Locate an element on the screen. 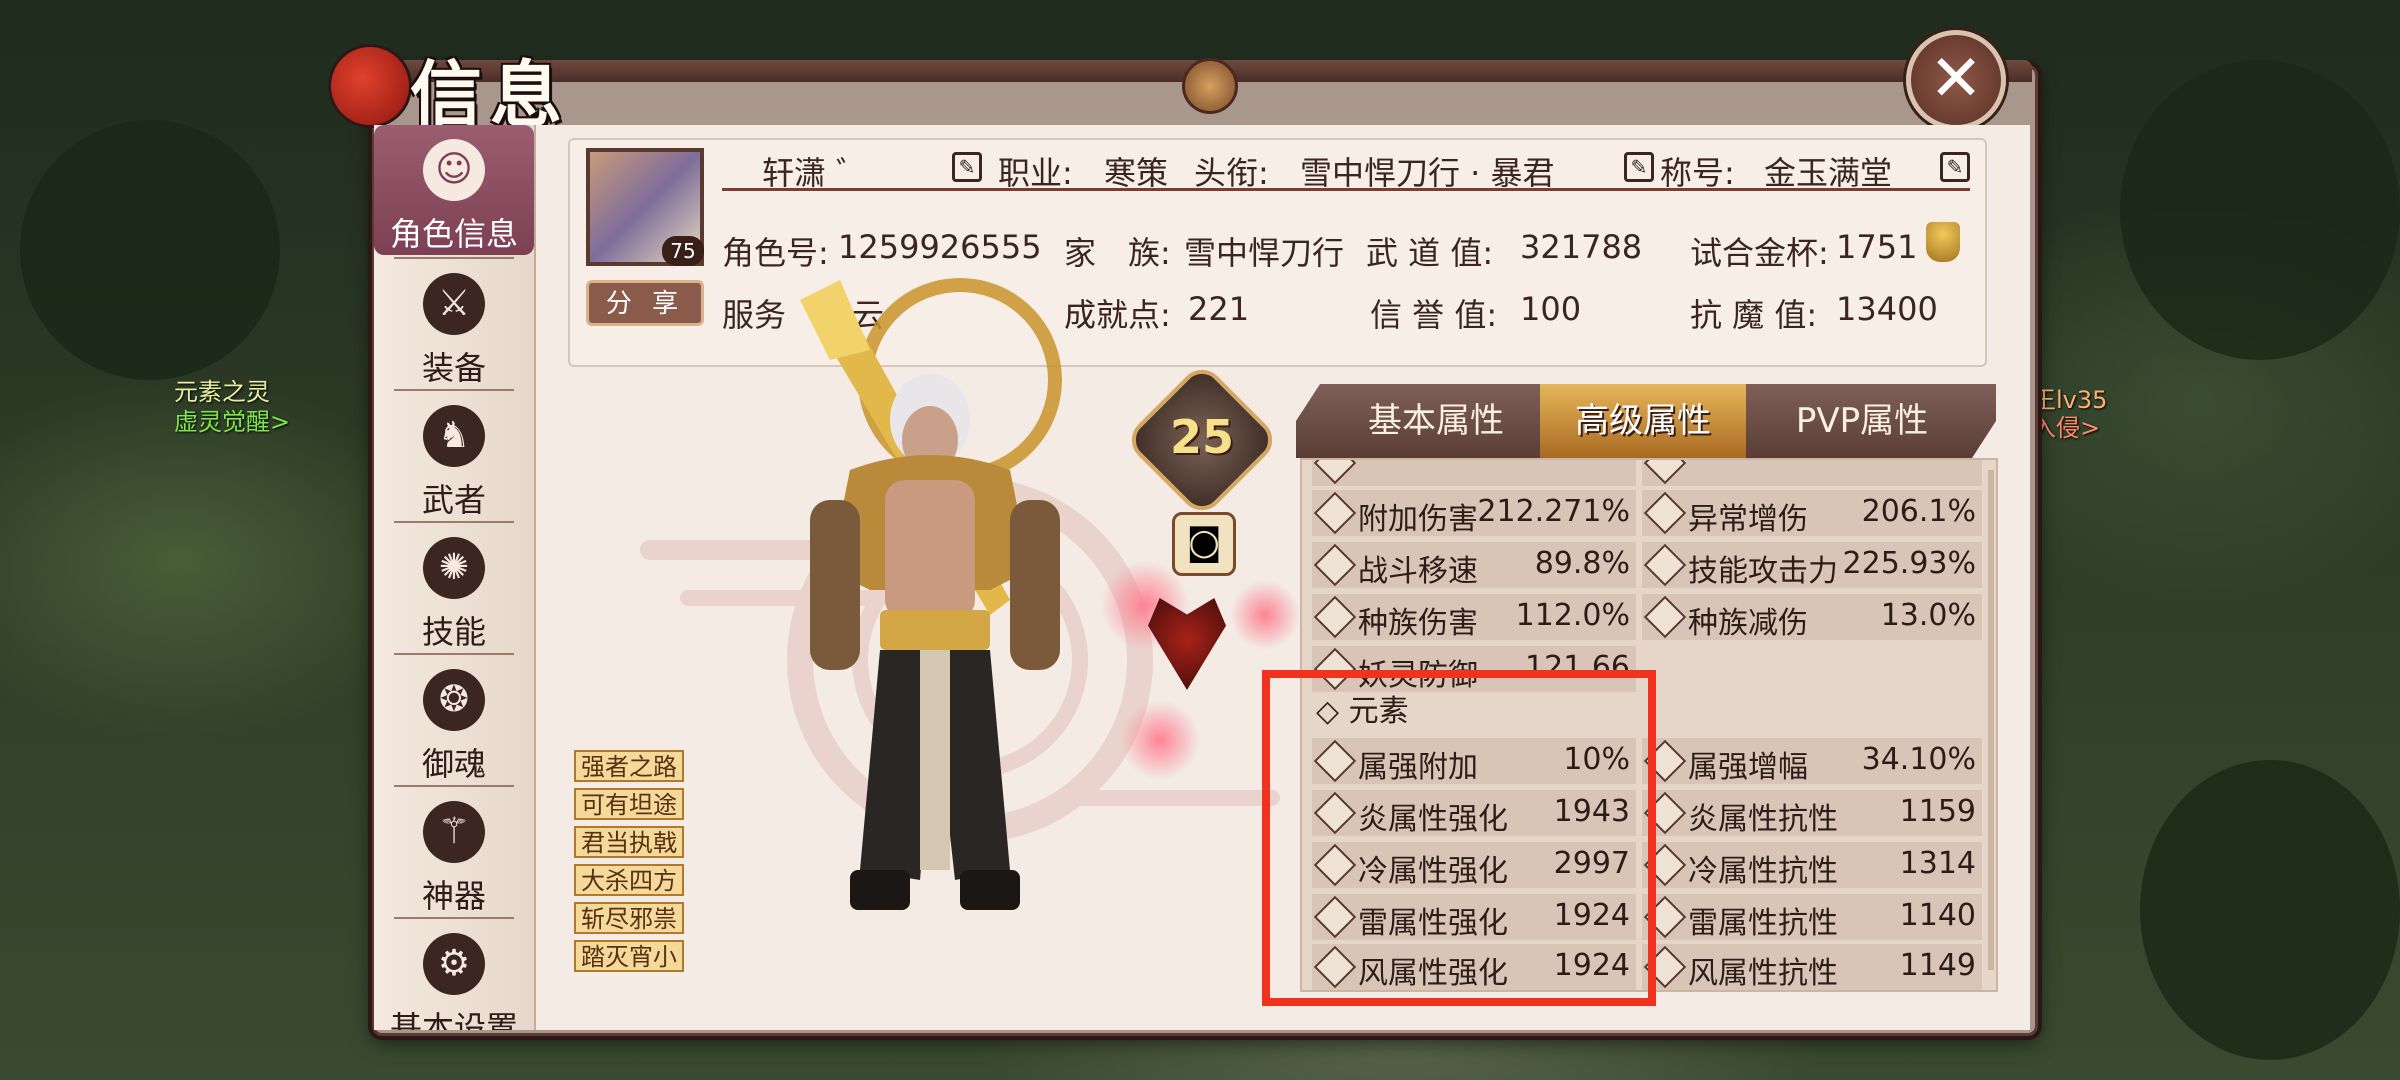 This screenshot has height=1080, width=2400. sidebar-item-label: 武者 is located at coordinates (453, 500).